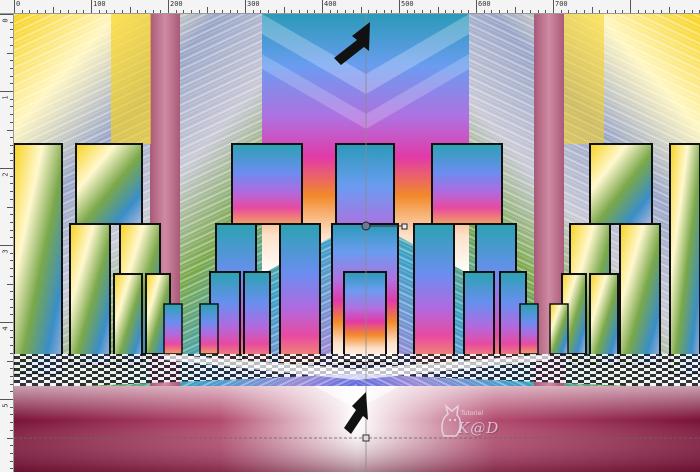  Describe the element at coordinates (404, 226) in the screenshot. I see `rotate-handle` at that location.